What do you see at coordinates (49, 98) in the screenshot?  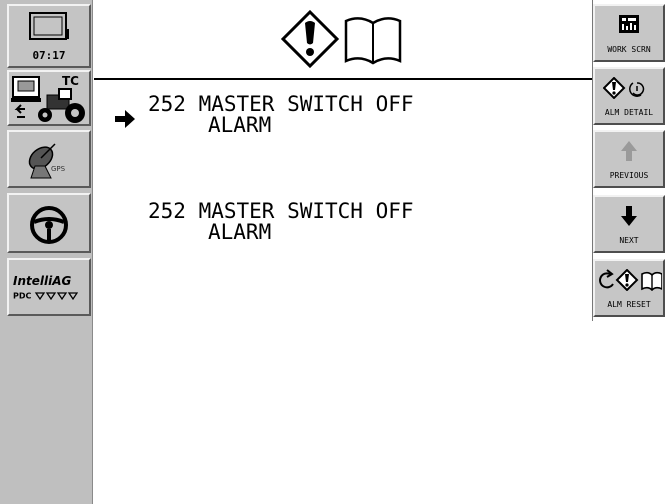 I see `task-controller-button: TC` at bounding box center [49, 98].